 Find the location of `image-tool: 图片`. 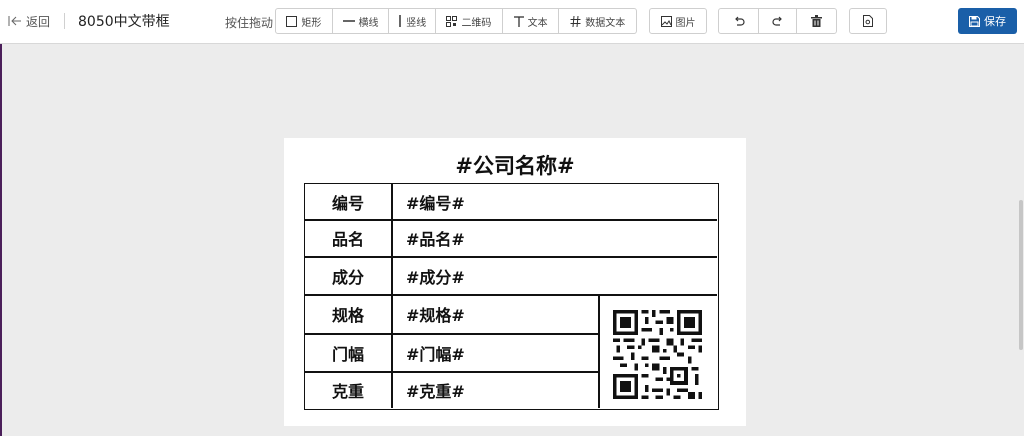

image-tool: 图片 is located at coordinates (678, 21).